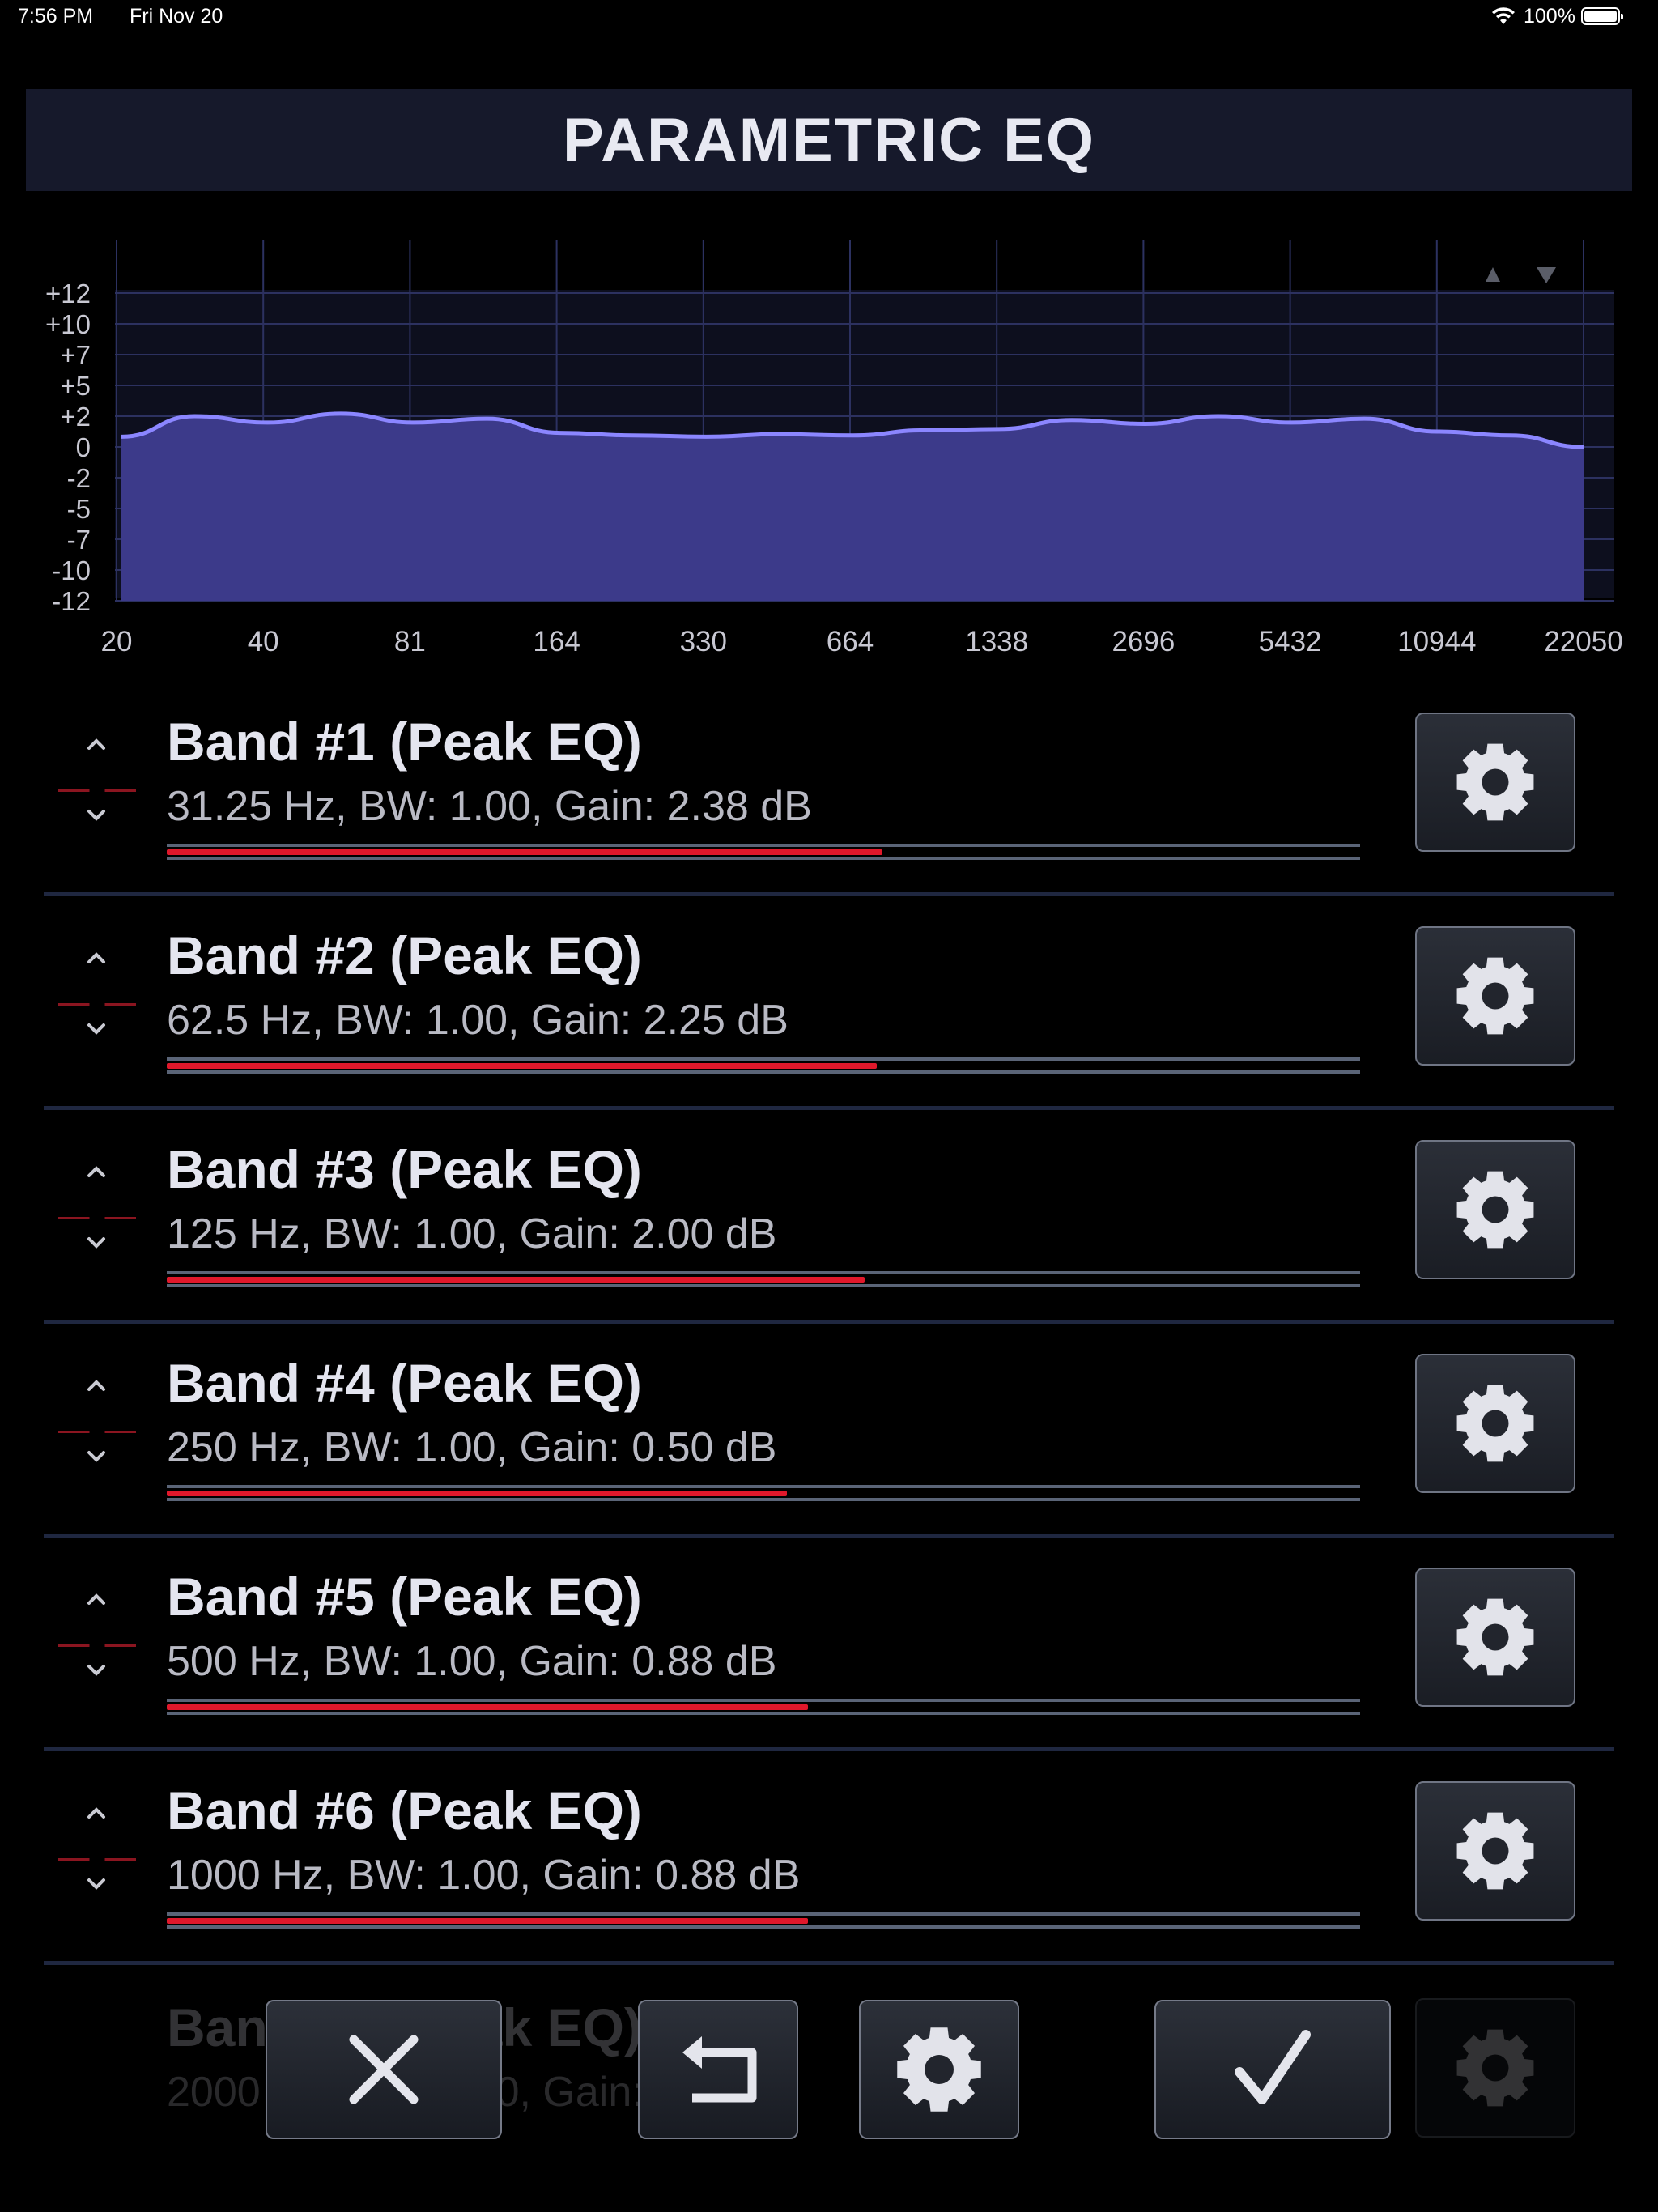  What do you see at coordinates (489, 807) in the screenshot?
I see `band-params: 31.25 Hz, BW: 1.00, Gain: 2.38 dB` at bounding box center [489, 807].